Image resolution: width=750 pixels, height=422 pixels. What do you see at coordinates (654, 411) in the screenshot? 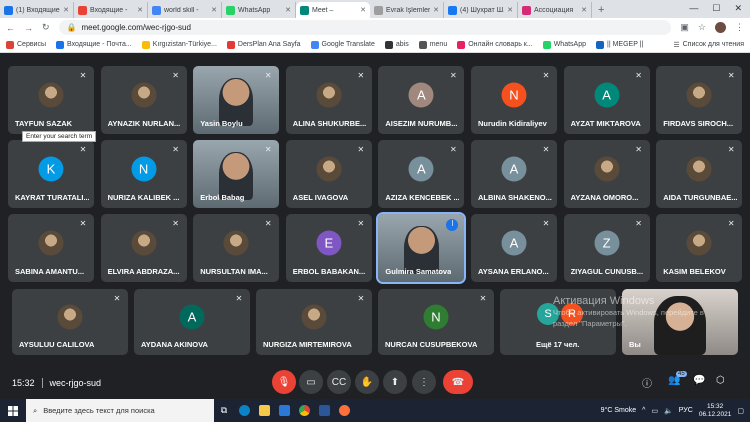
I see `network-icon: ▭` at bounding box center [654, 411].